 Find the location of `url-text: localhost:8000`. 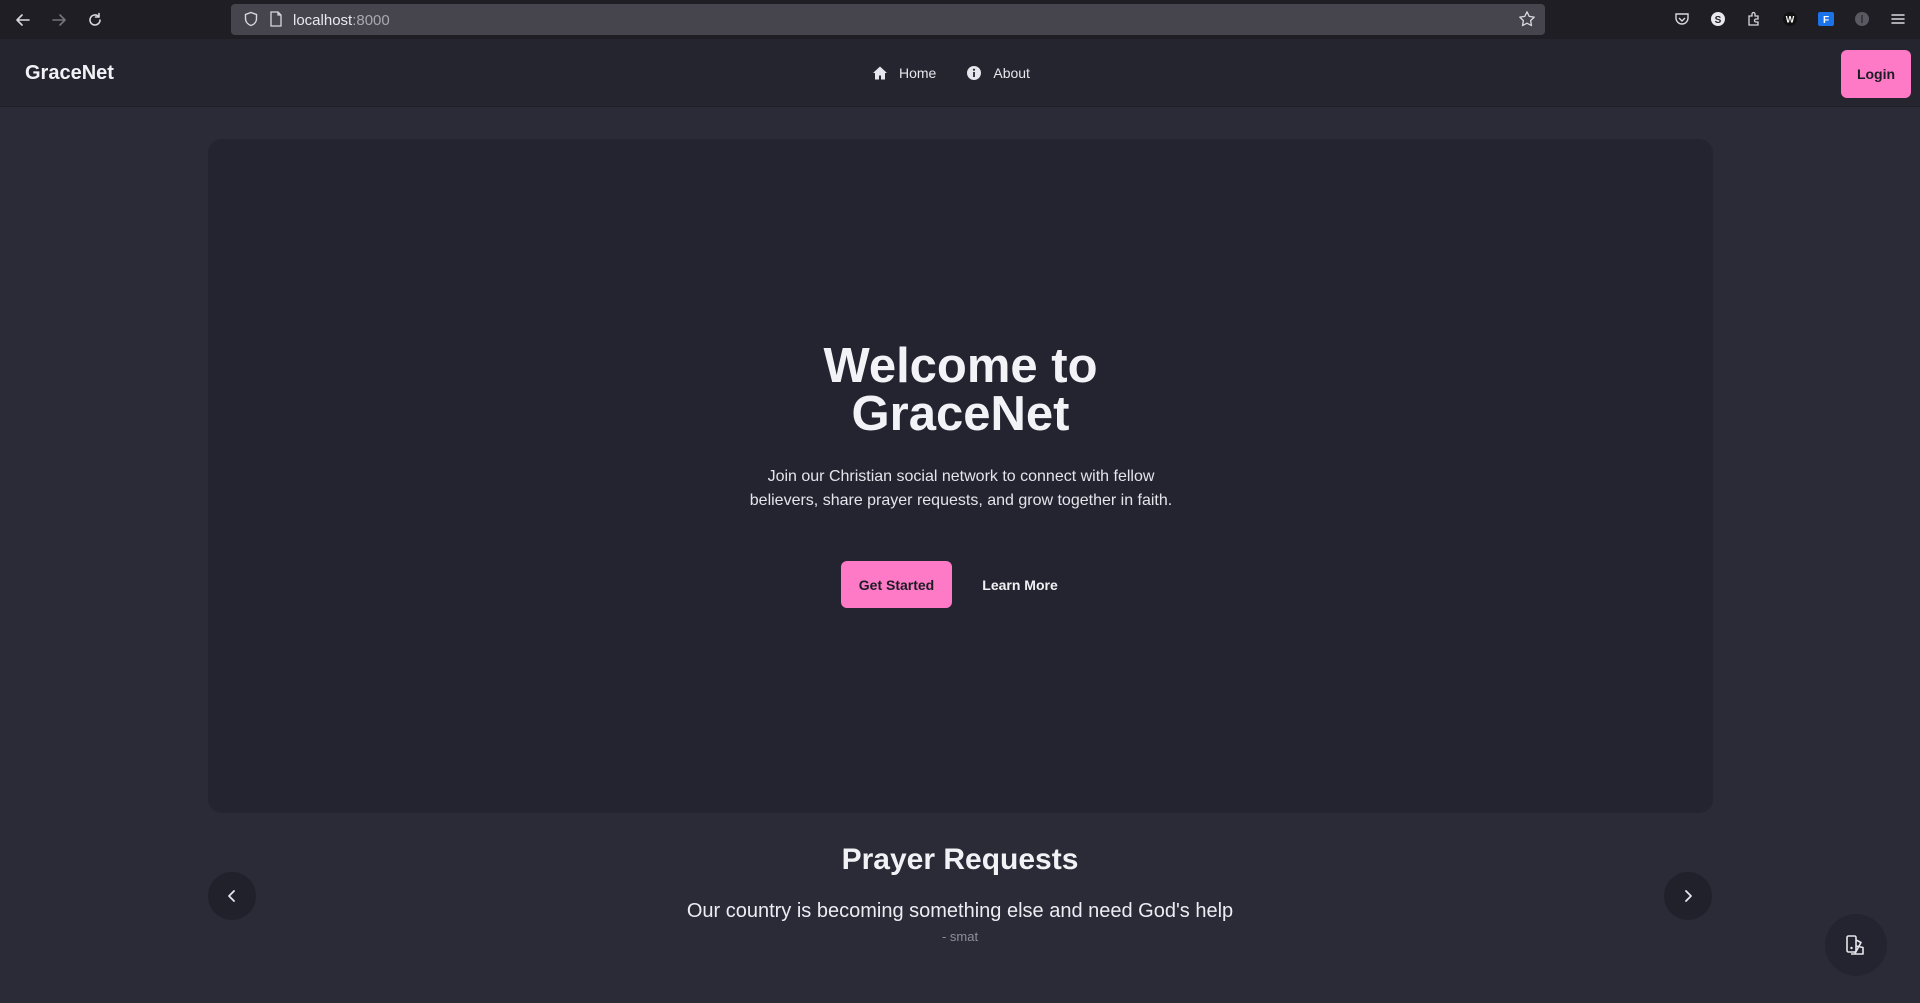

url-text: localhost:8000 is located at coordinates (341, 20).